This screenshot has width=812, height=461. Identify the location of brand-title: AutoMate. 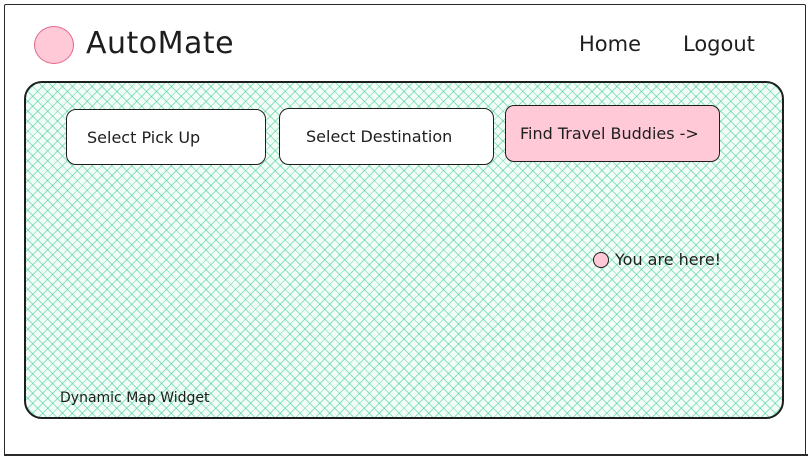
(160, 43).